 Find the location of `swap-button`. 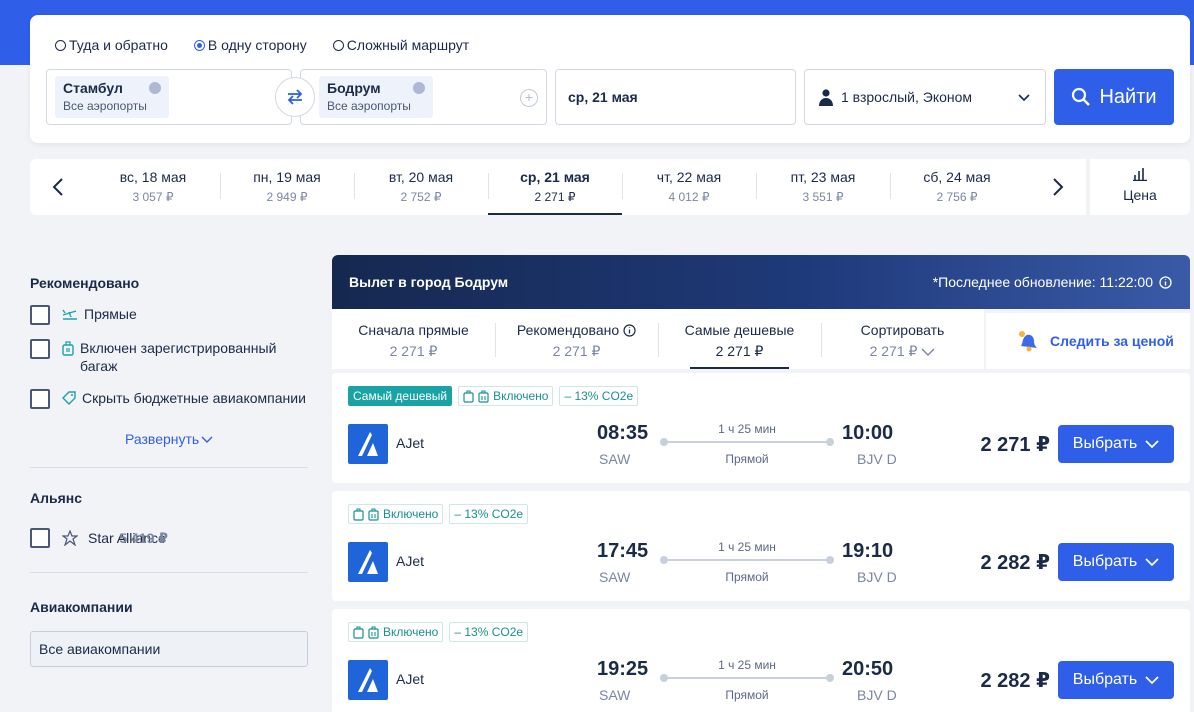

swap-button is located at coordinates (295, 97).